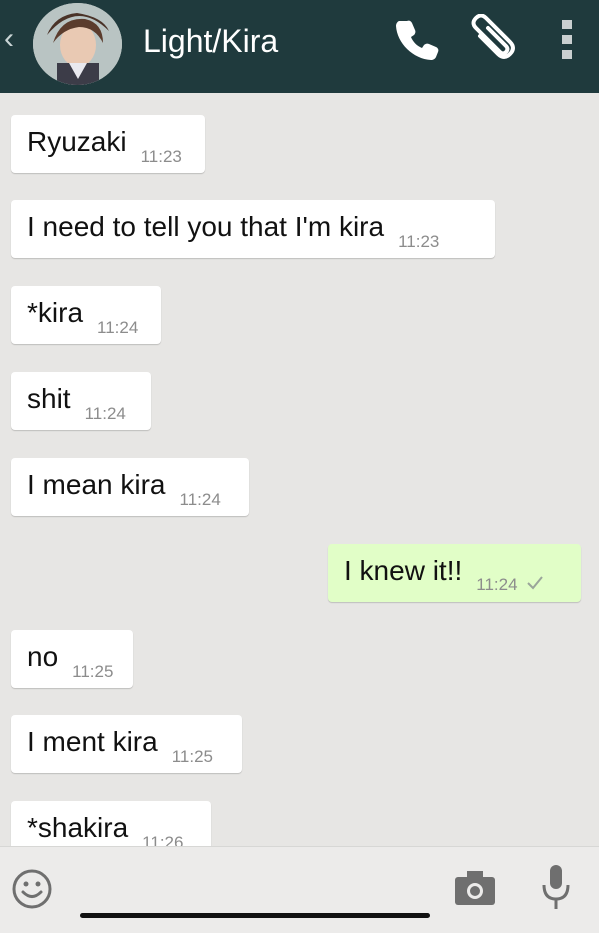 This screenshot has width=599, height=933. I want to click on composer-bar, so click(299, 889).